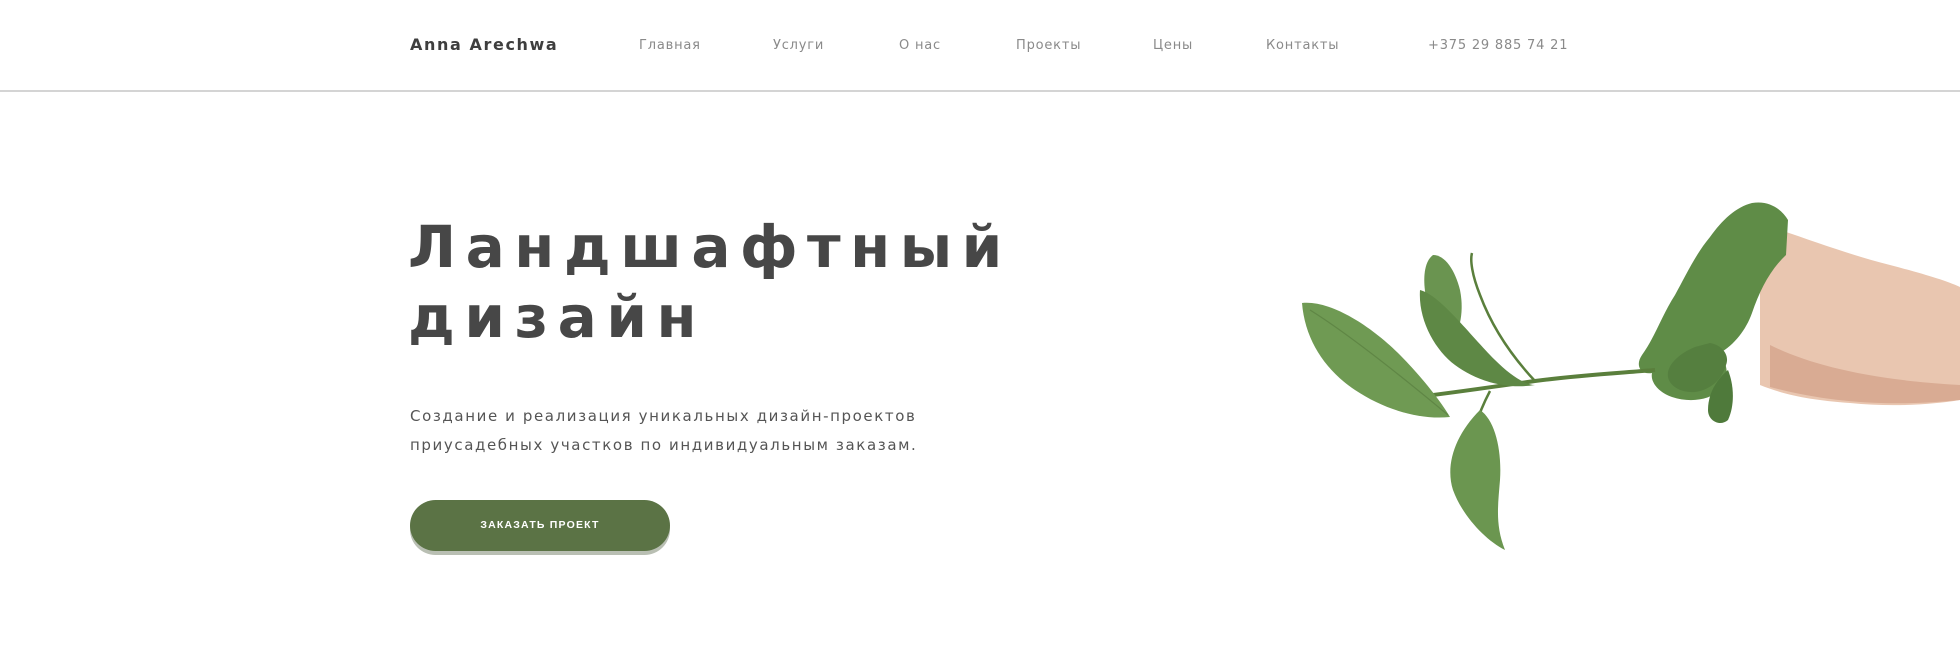  What do you see at coordinates (1477, 338) in the screenshot?
I see `leaf-upper-mid` at bounding box center [1477, 338].